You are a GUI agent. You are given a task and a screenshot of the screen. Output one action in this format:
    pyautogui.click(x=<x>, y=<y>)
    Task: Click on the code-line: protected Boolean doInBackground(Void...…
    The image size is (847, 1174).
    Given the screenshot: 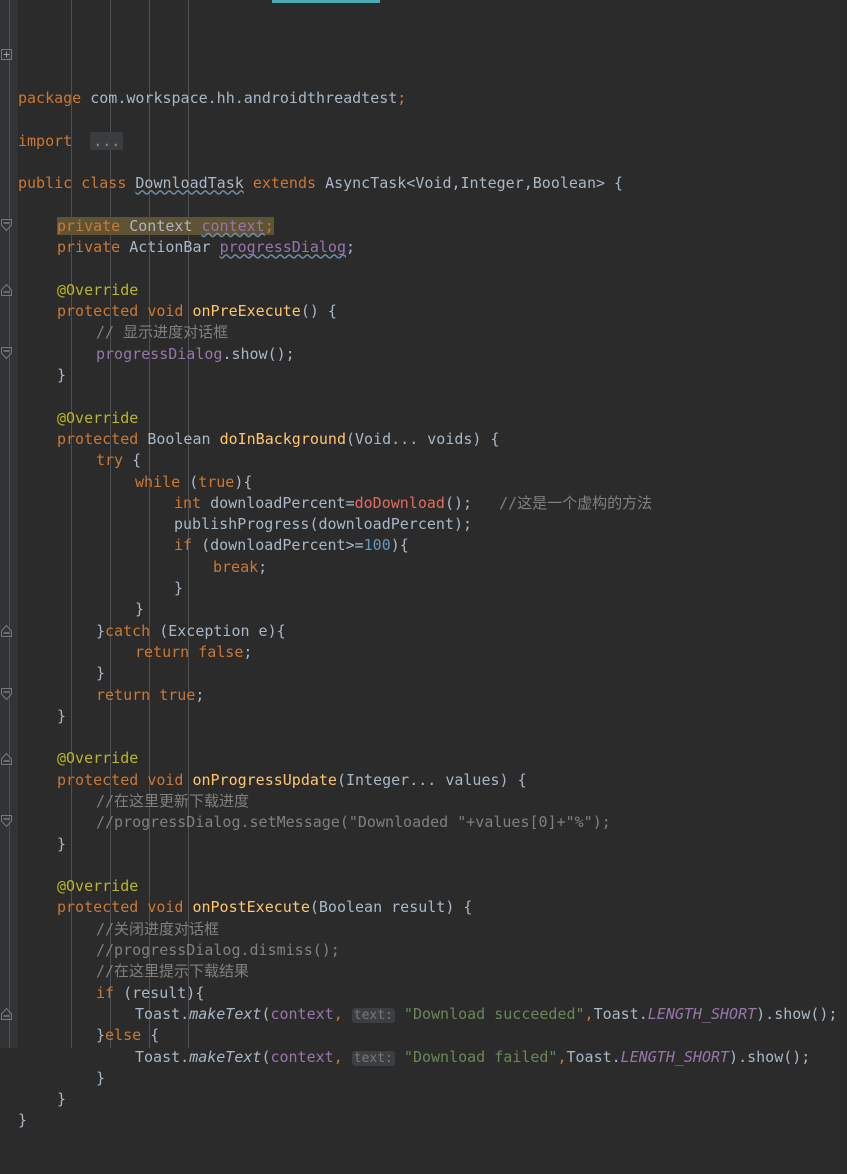 What is the action you would take?
    pyautogui.click(x=432, y=439)
    